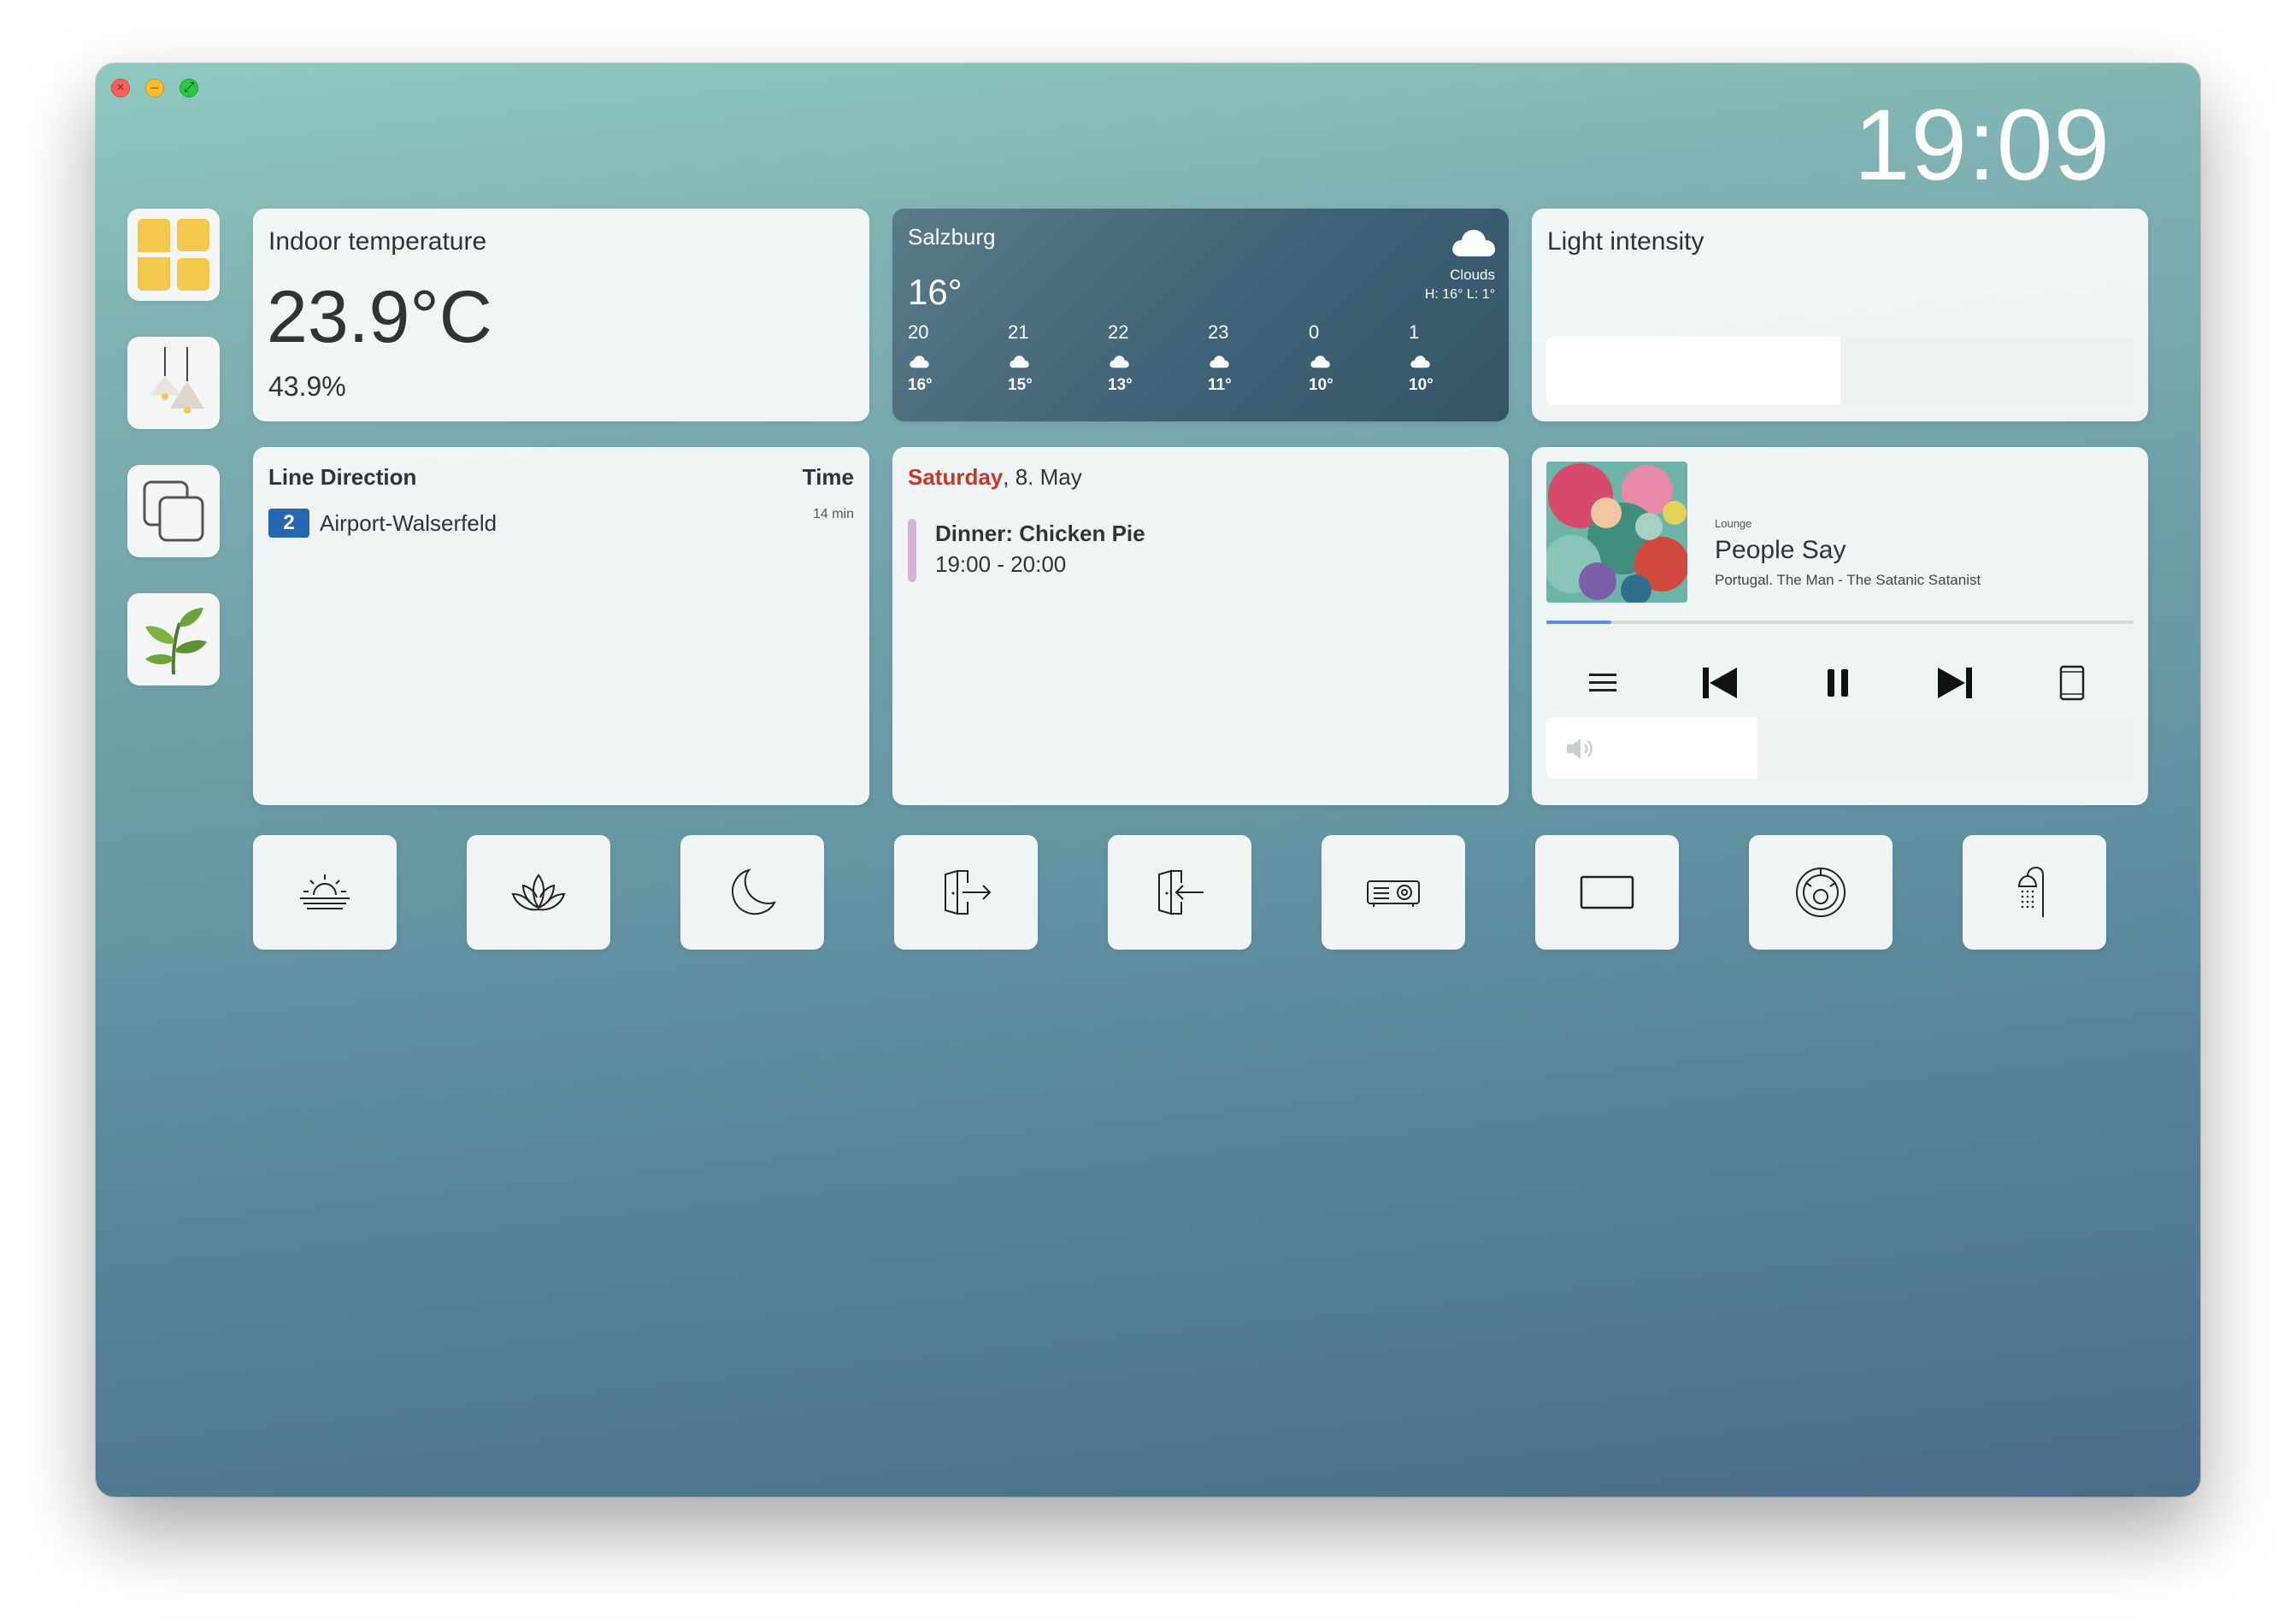  Describe the element at coordinates (1840, 315) in the screenshot. I see `light-intensity-card: Light intensity` at that location.